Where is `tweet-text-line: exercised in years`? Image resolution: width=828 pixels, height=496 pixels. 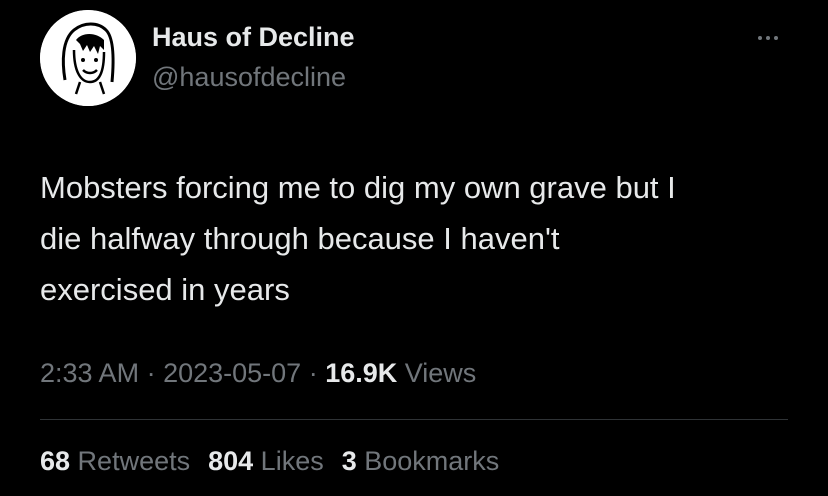
tweet-text-line: exercised in years is located at coordinates (165, 289).